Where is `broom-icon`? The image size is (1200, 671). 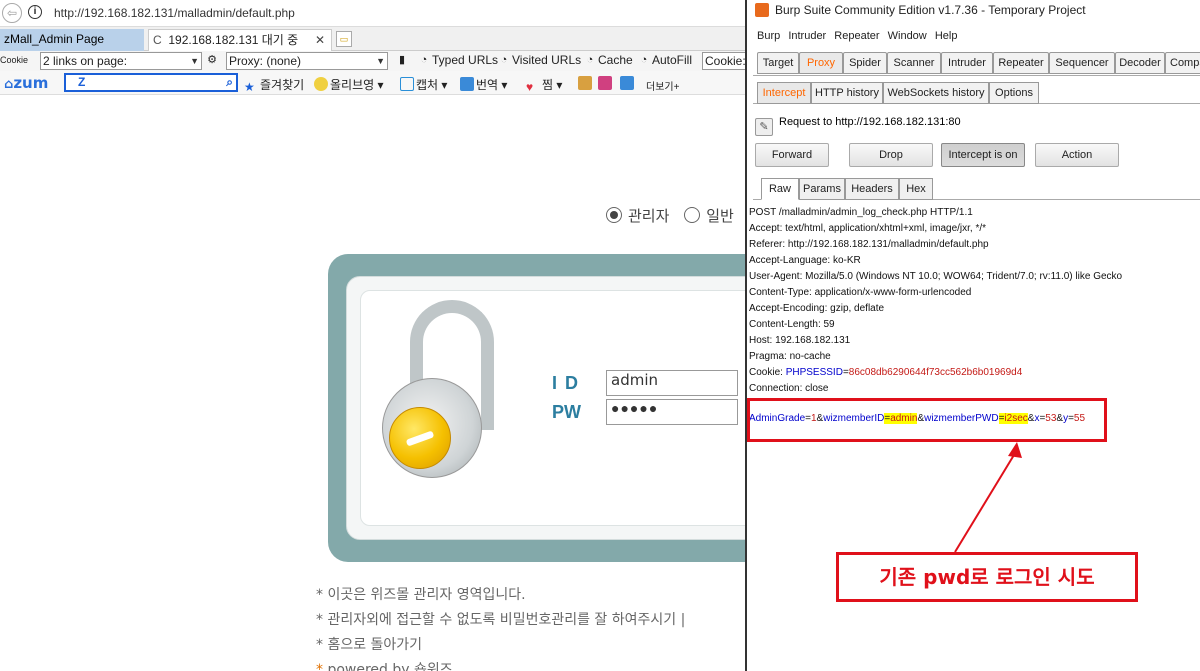 broom-icon is located at coordinates (586, 83).